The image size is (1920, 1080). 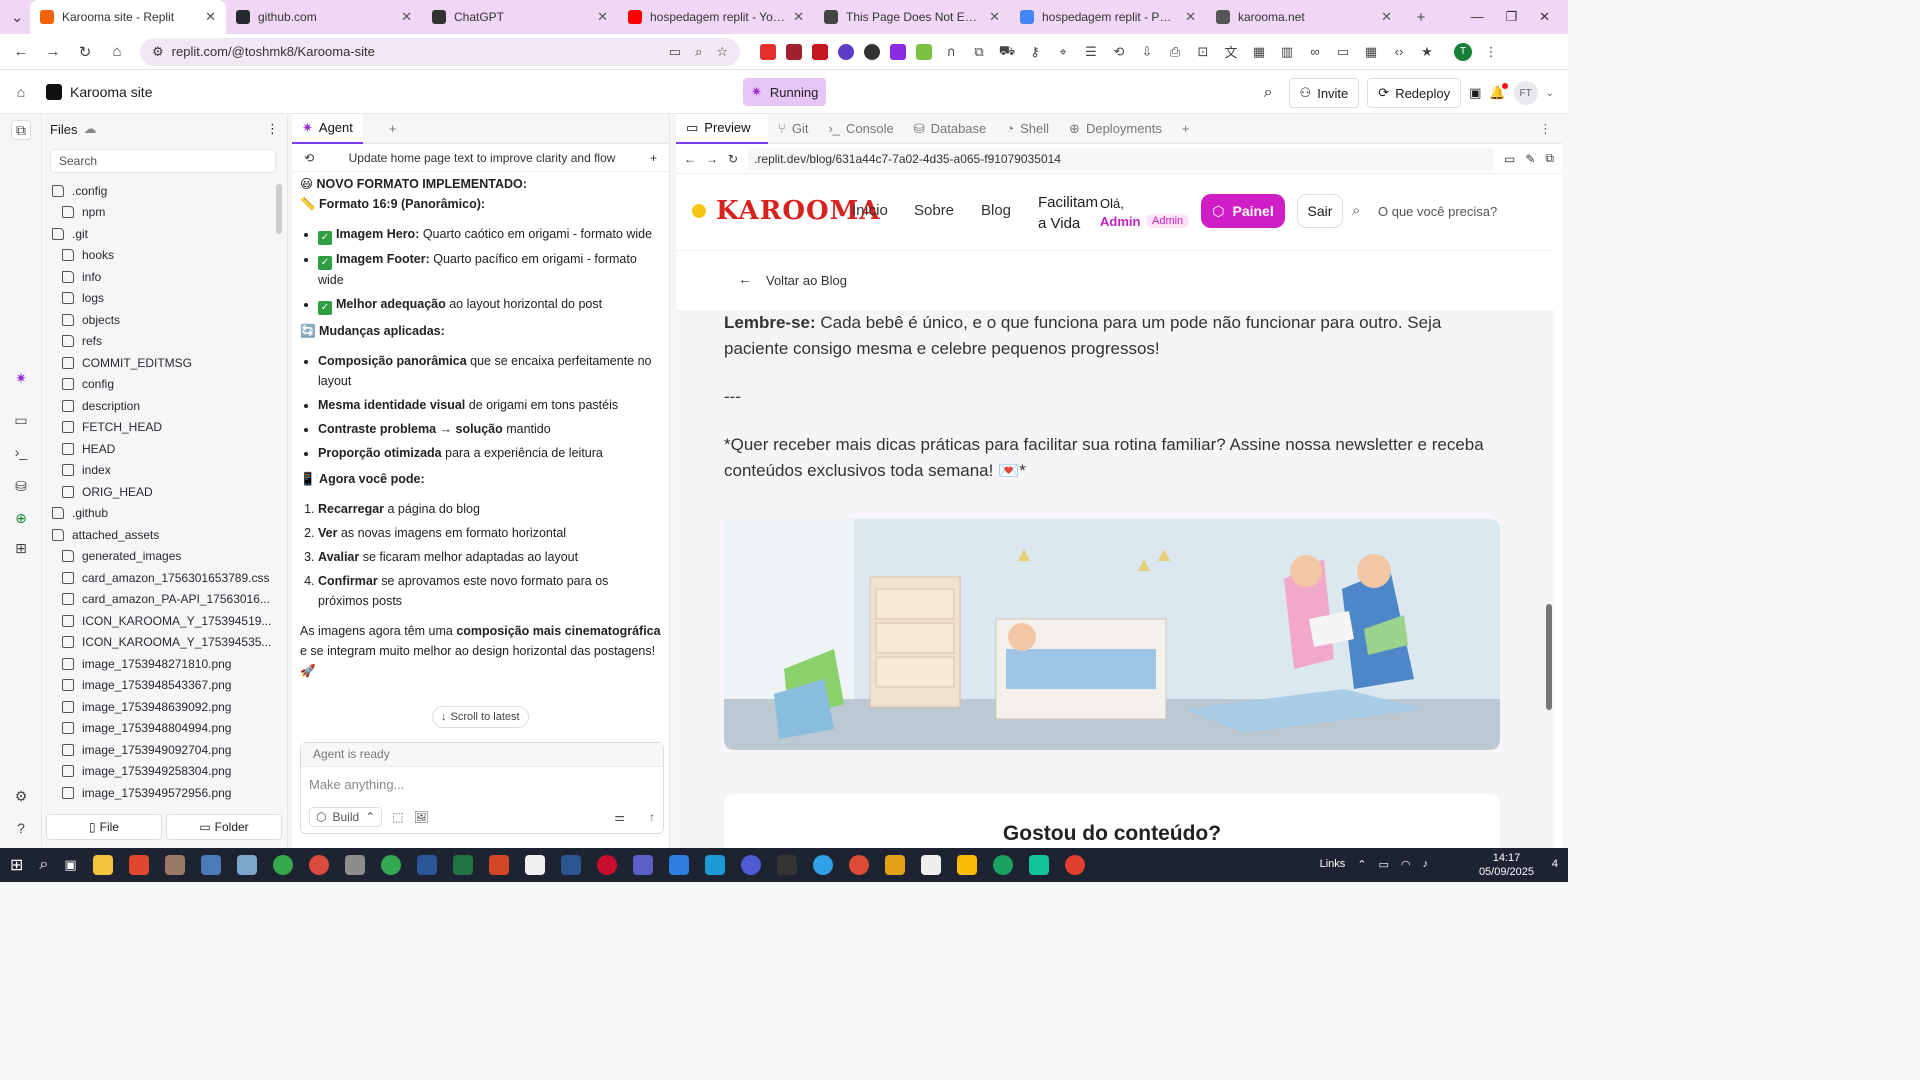 What do you see at coordinates (324, 17) in the screenshot?
I see `browser-tab: github.com ✕` at bounding box center [324, 17].